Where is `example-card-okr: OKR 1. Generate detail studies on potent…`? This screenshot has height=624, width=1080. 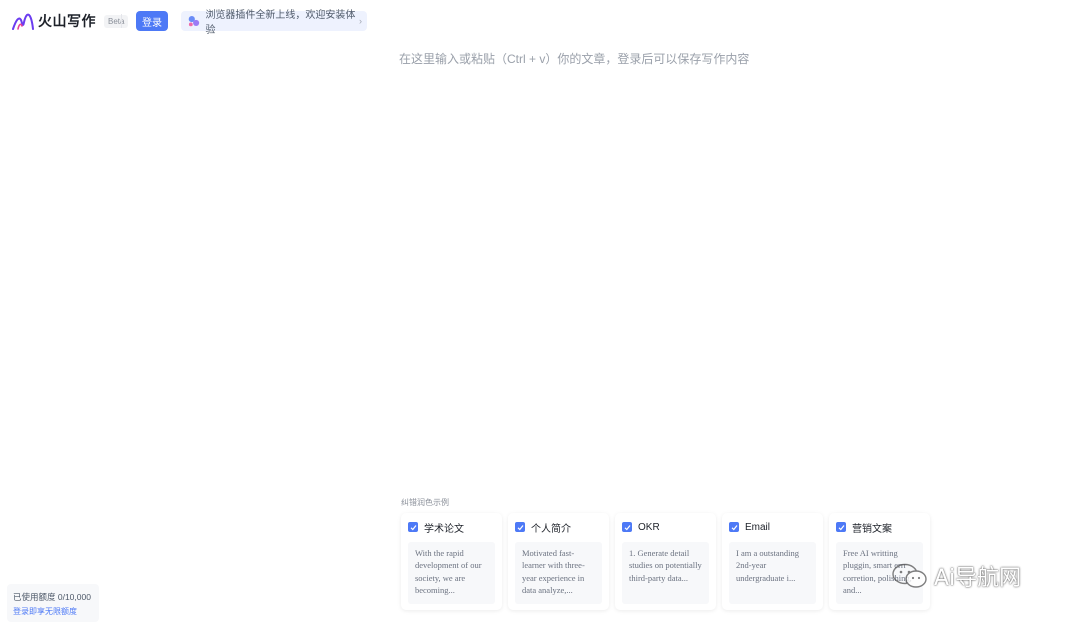
example-card-okr: OKR 1. Generate detail studies on potent… is located at coordinates (665, 561).